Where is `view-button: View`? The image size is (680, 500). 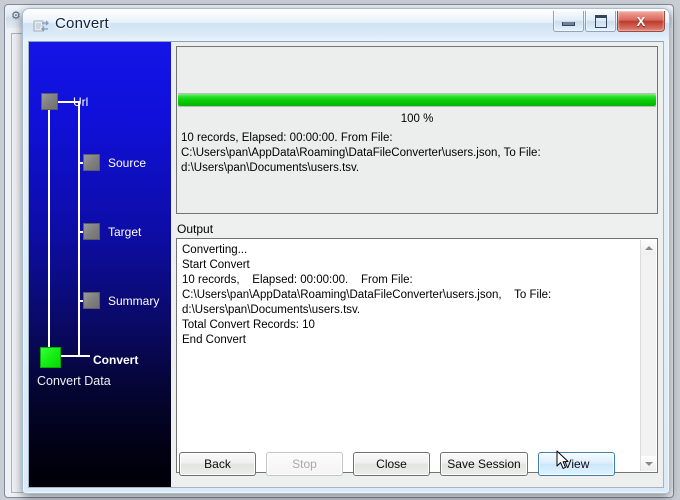
view-button: View is located at coordinates (576, 464).